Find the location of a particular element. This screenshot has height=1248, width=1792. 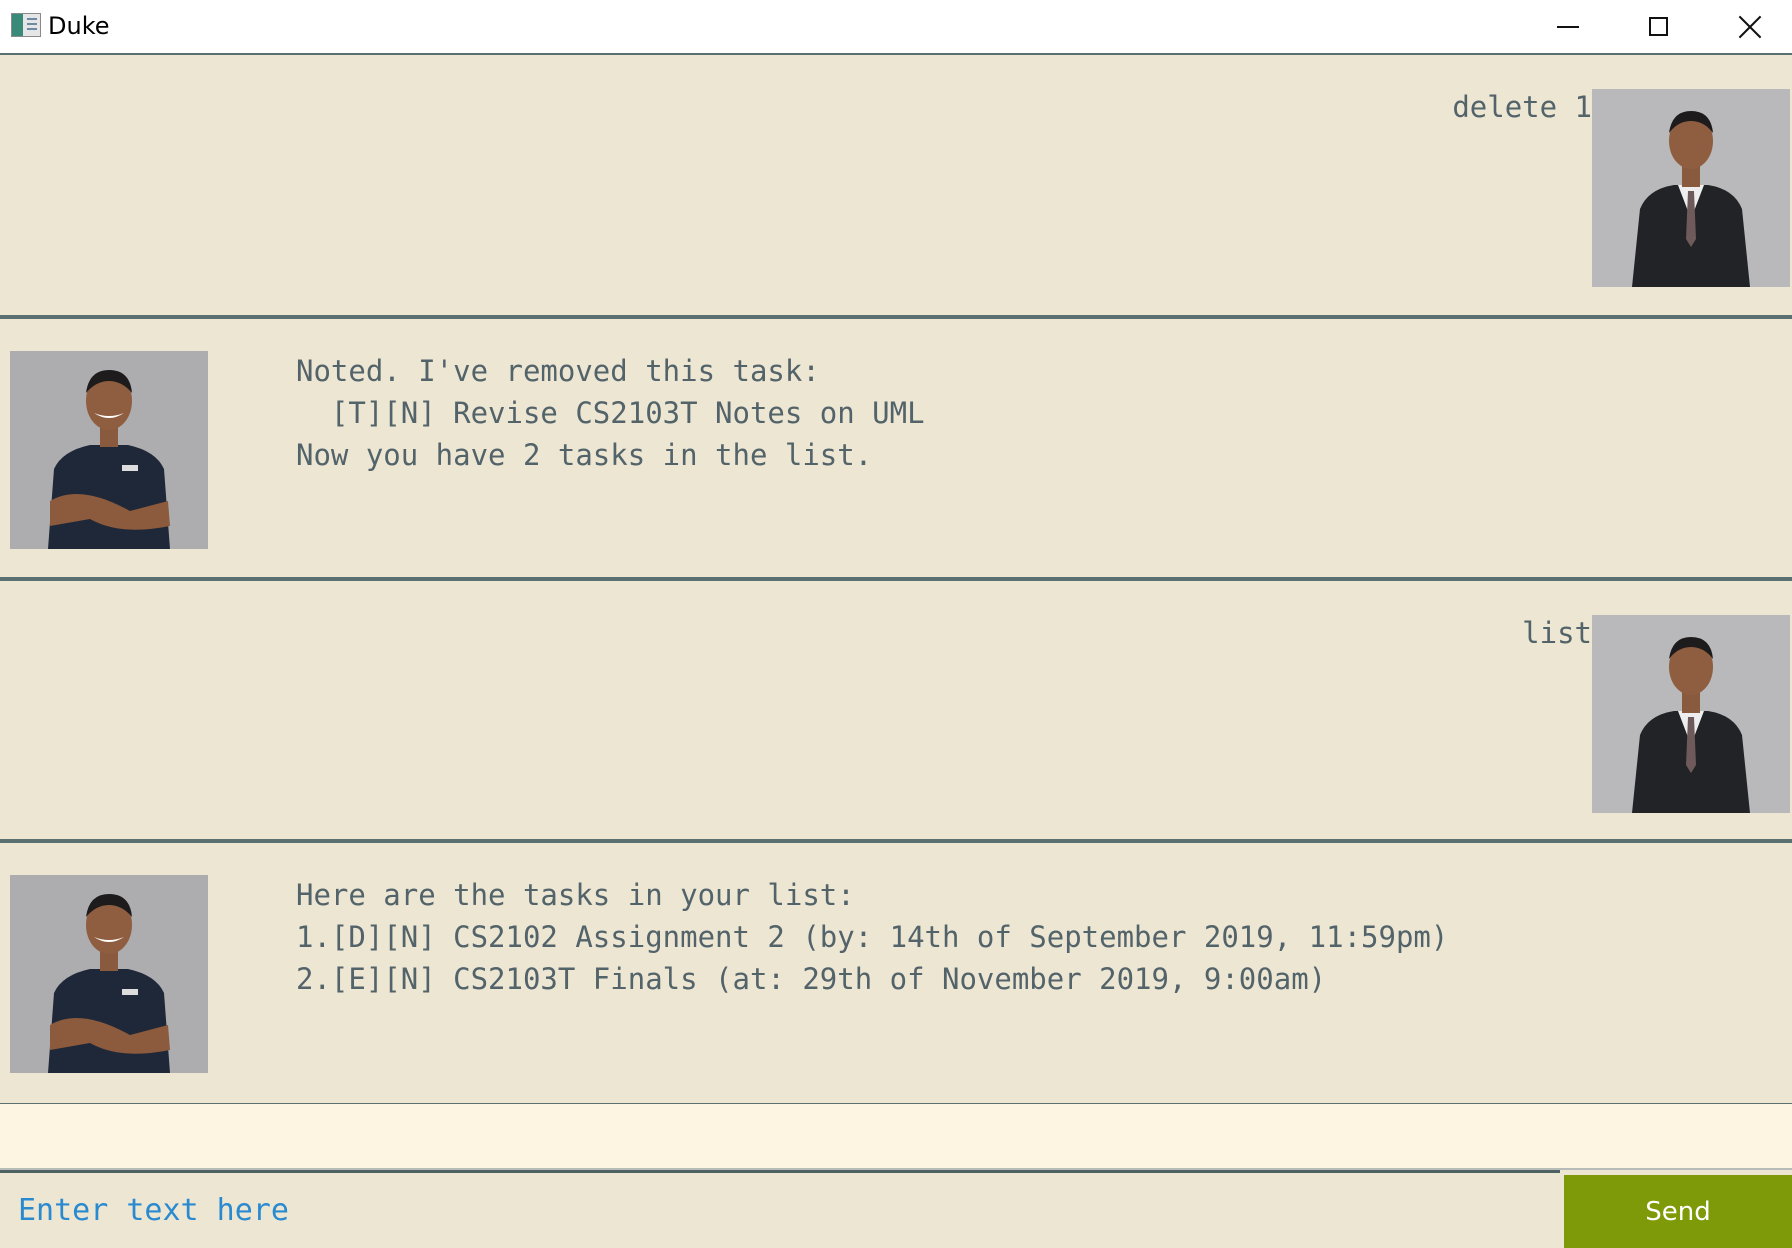

close-icon is located at coordinates (1750, 27).